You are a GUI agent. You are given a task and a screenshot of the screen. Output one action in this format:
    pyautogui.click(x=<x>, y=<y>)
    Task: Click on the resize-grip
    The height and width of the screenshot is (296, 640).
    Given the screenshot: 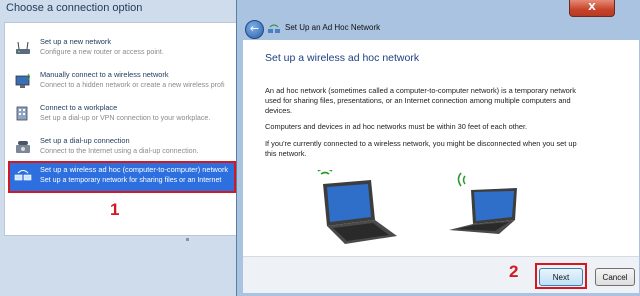 What is the action you would take?
    pyautogui.click(x=187, y=239)
    